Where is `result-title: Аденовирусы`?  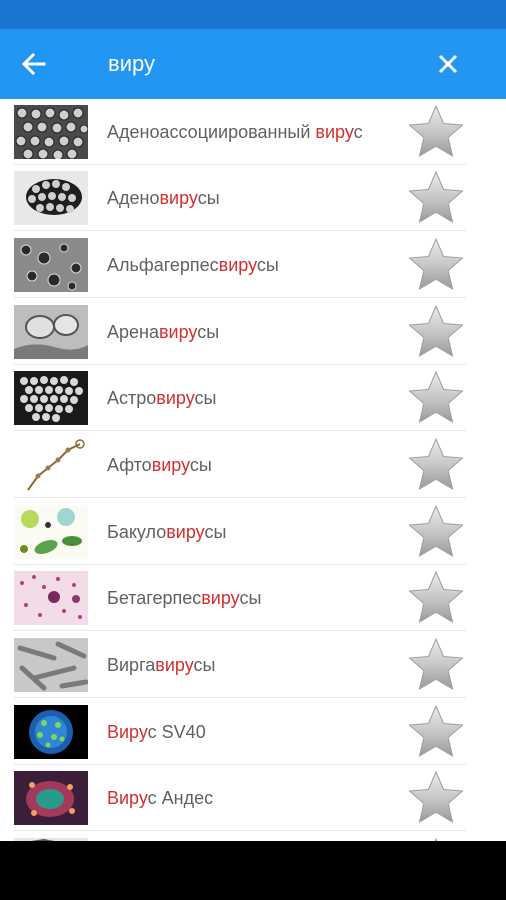
result-title: Аденовирусы is located at coordinates (163, 198).